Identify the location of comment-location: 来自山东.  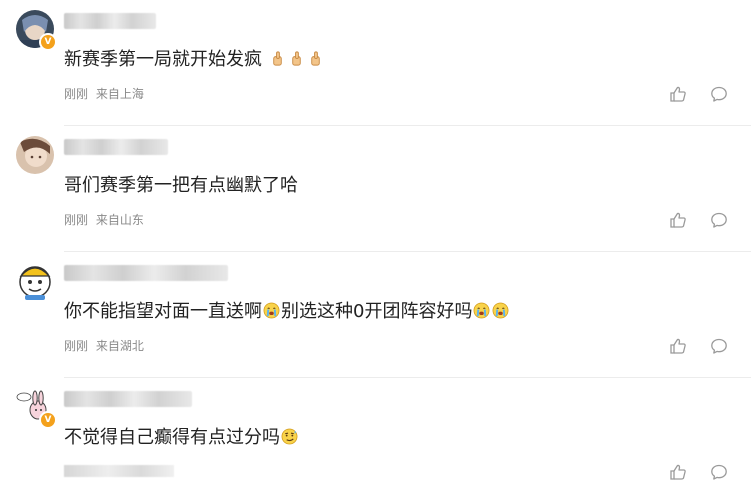
(119, 220).